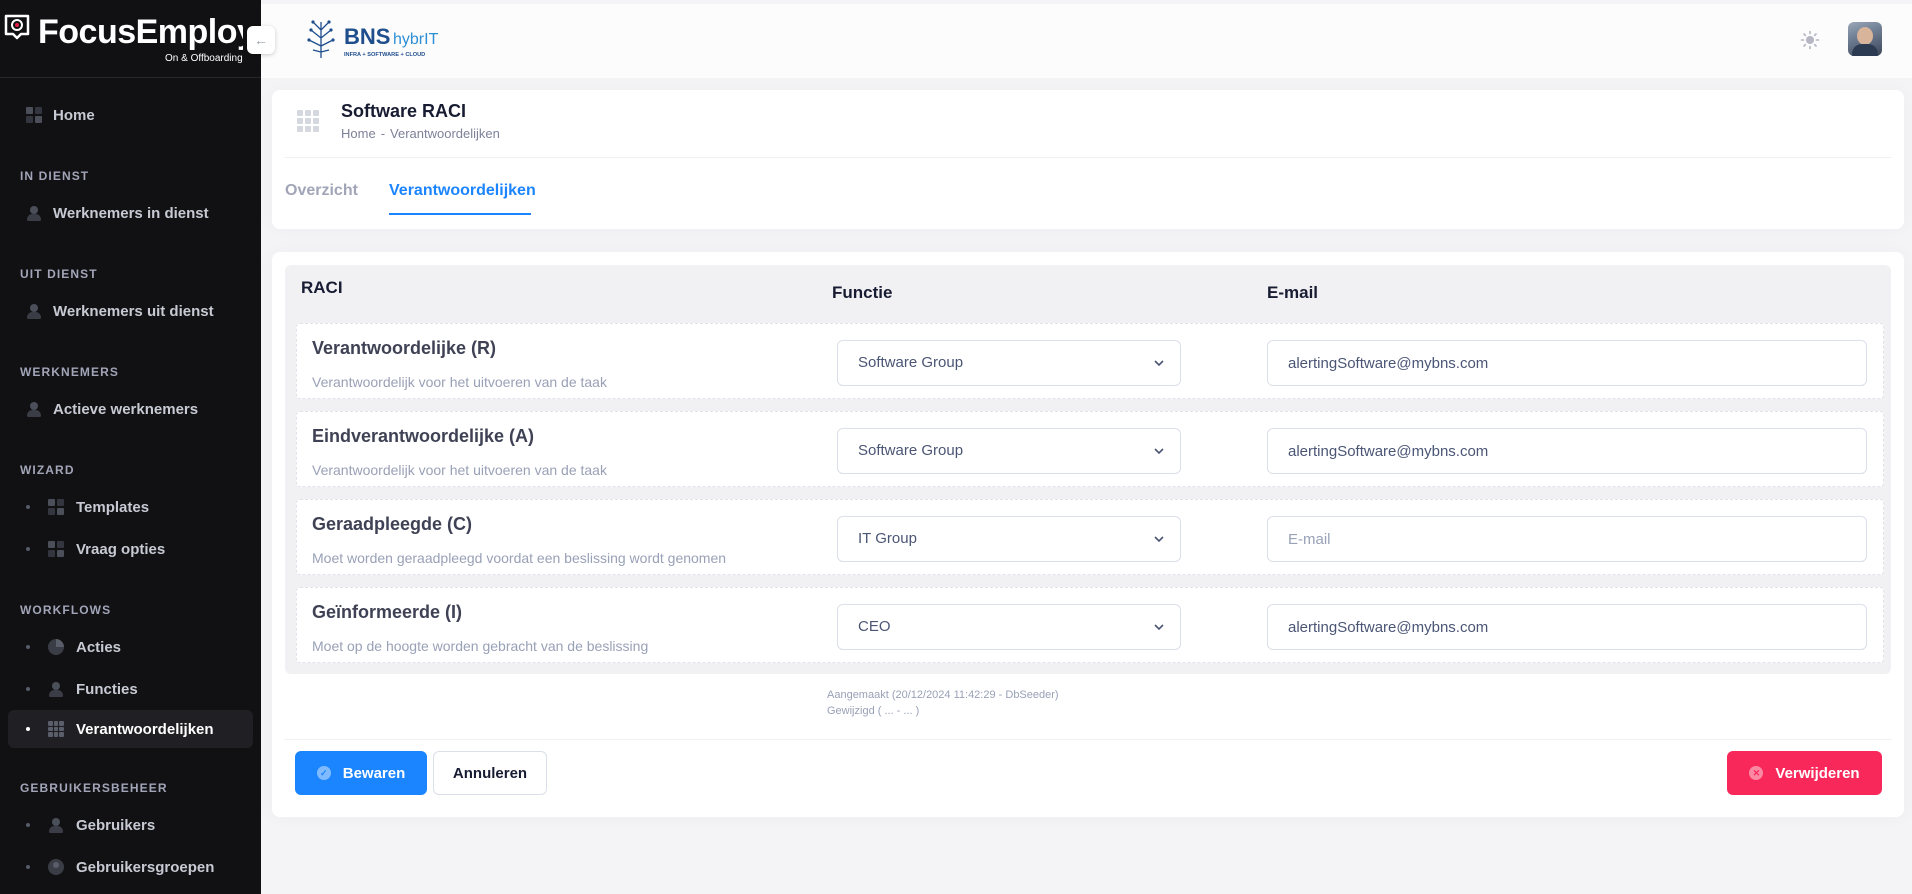  What do you see at coordinates (1086, 41) in the screenshot?
I see `top-header` at bounding box center [1086, 41].